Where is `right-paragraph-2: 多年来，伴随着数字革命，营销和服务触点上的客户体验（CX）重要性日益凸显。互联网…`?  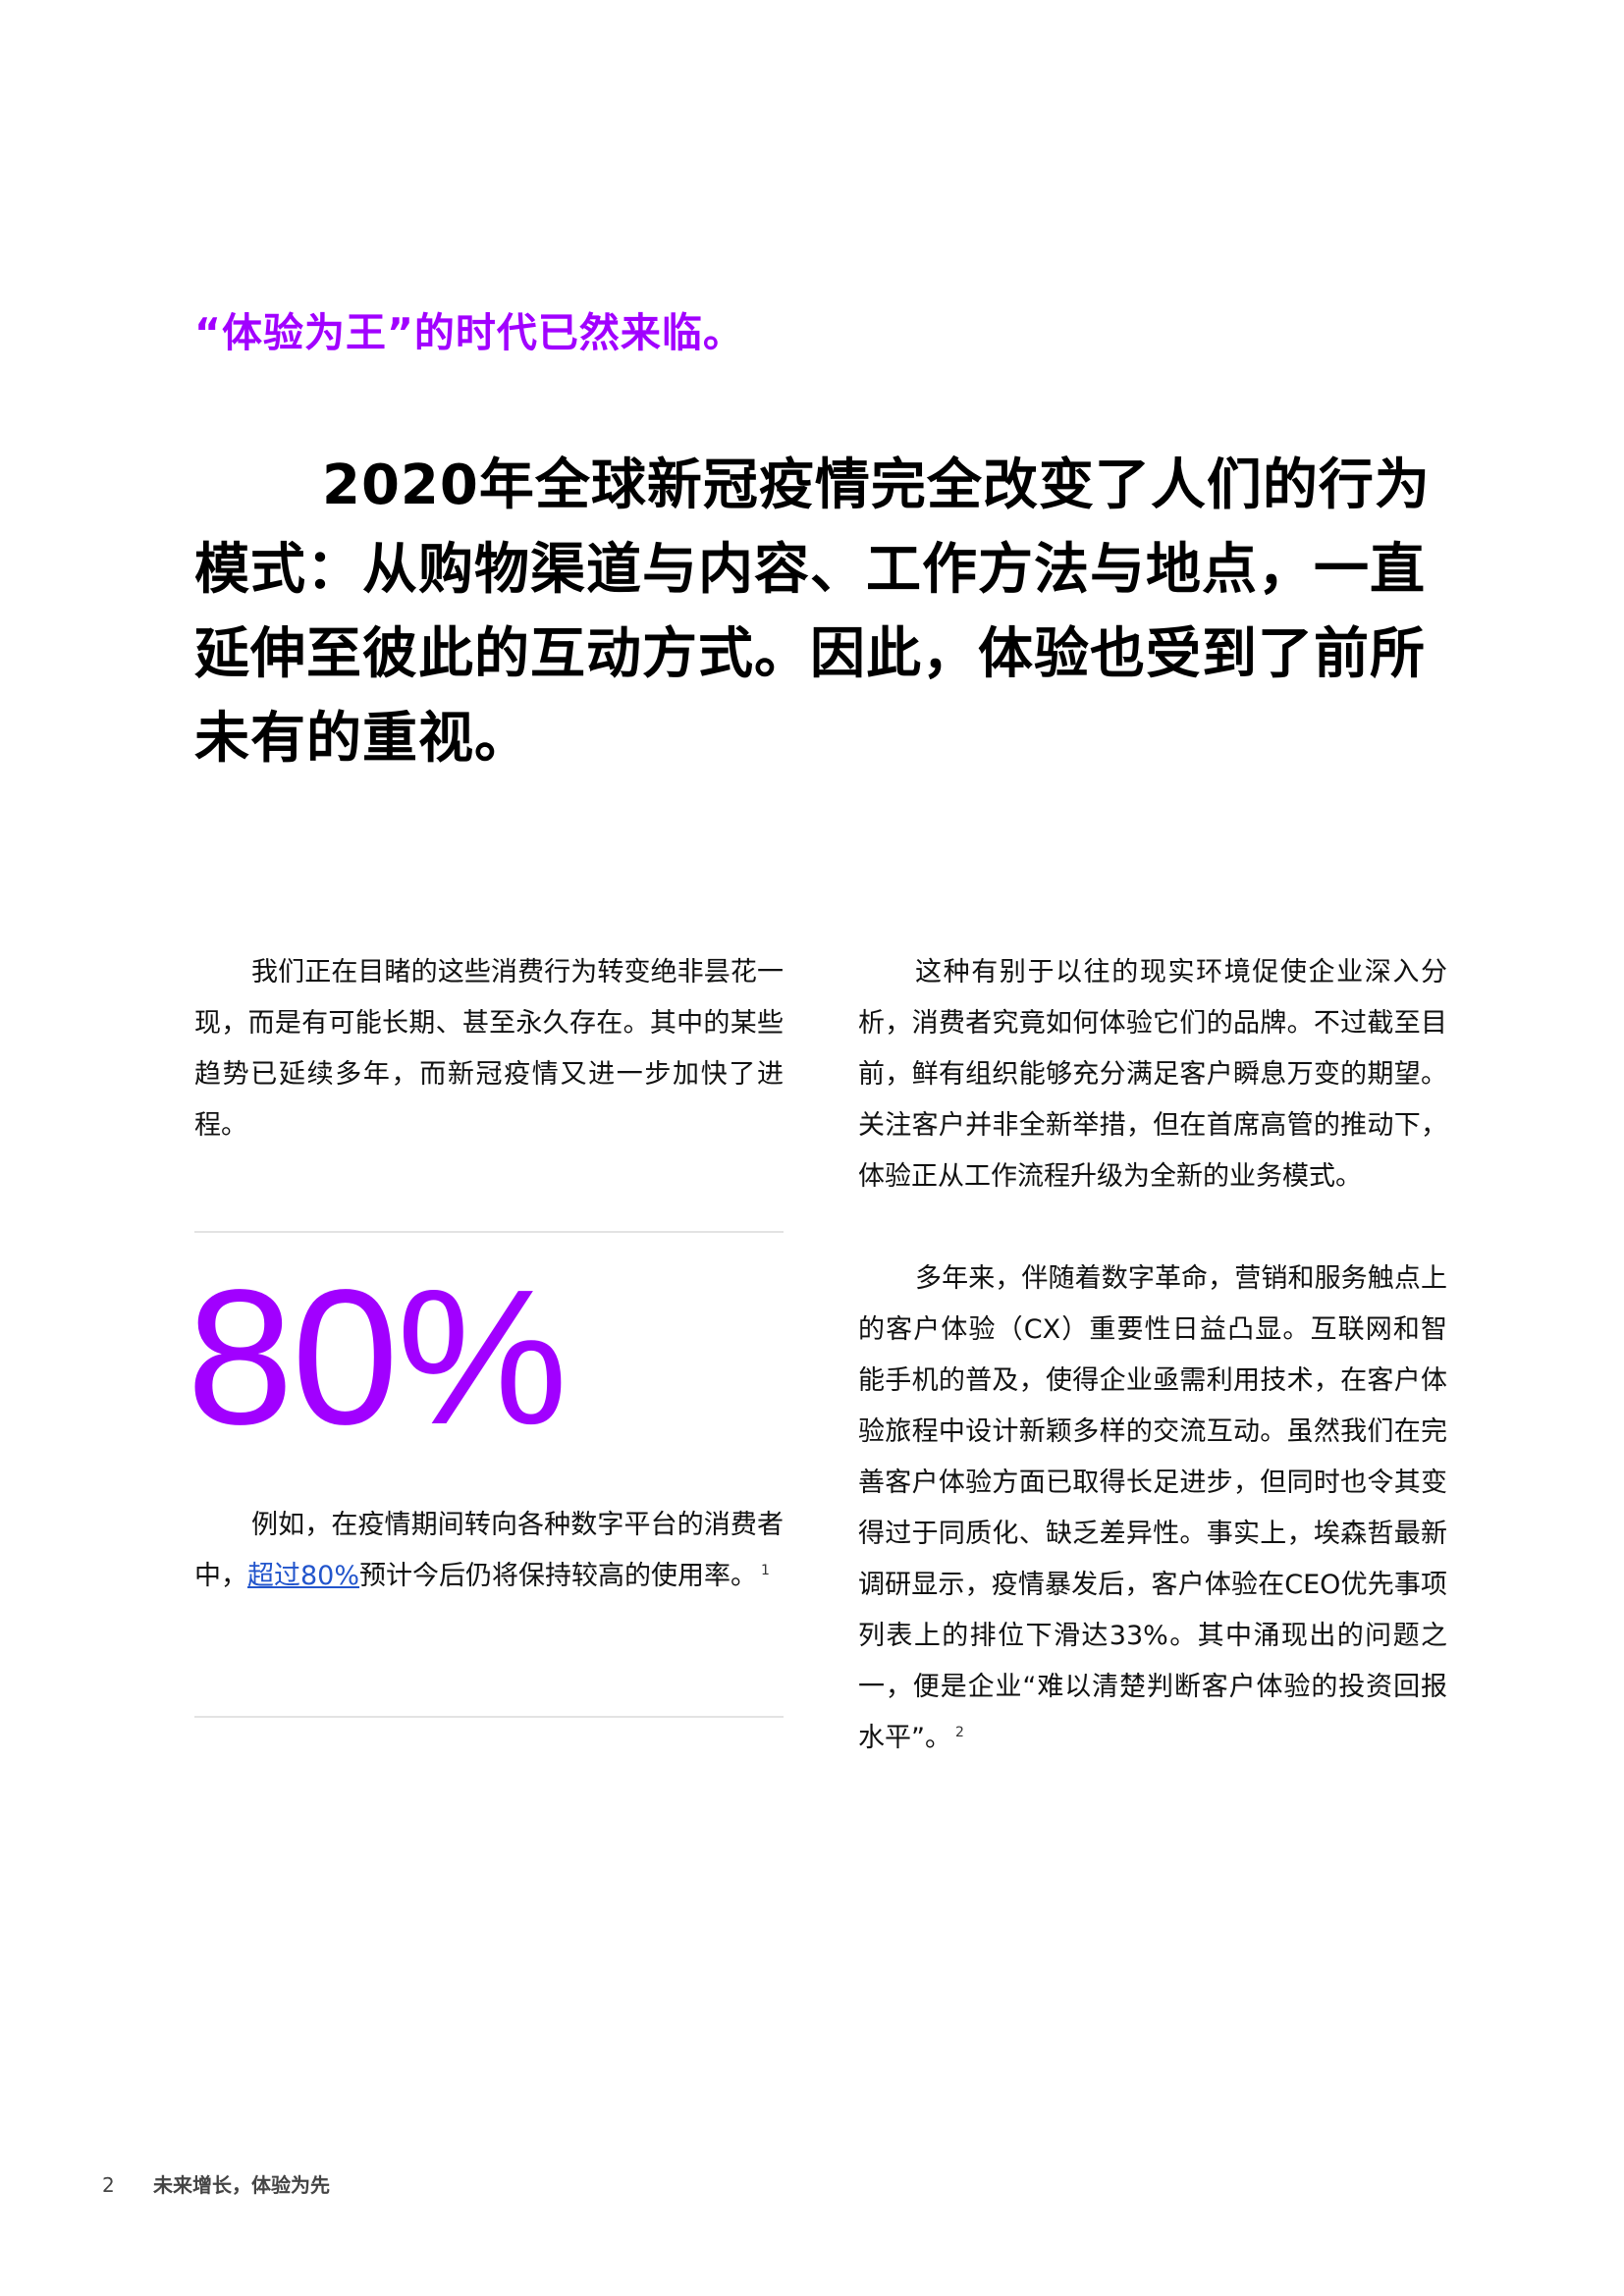 right-paragraph-2: 多年来，伴随着数字革命，营销和服务触点上的客户体验（CX）重要性日益凸显。互联网… is located at coordinates (1152, 1509).